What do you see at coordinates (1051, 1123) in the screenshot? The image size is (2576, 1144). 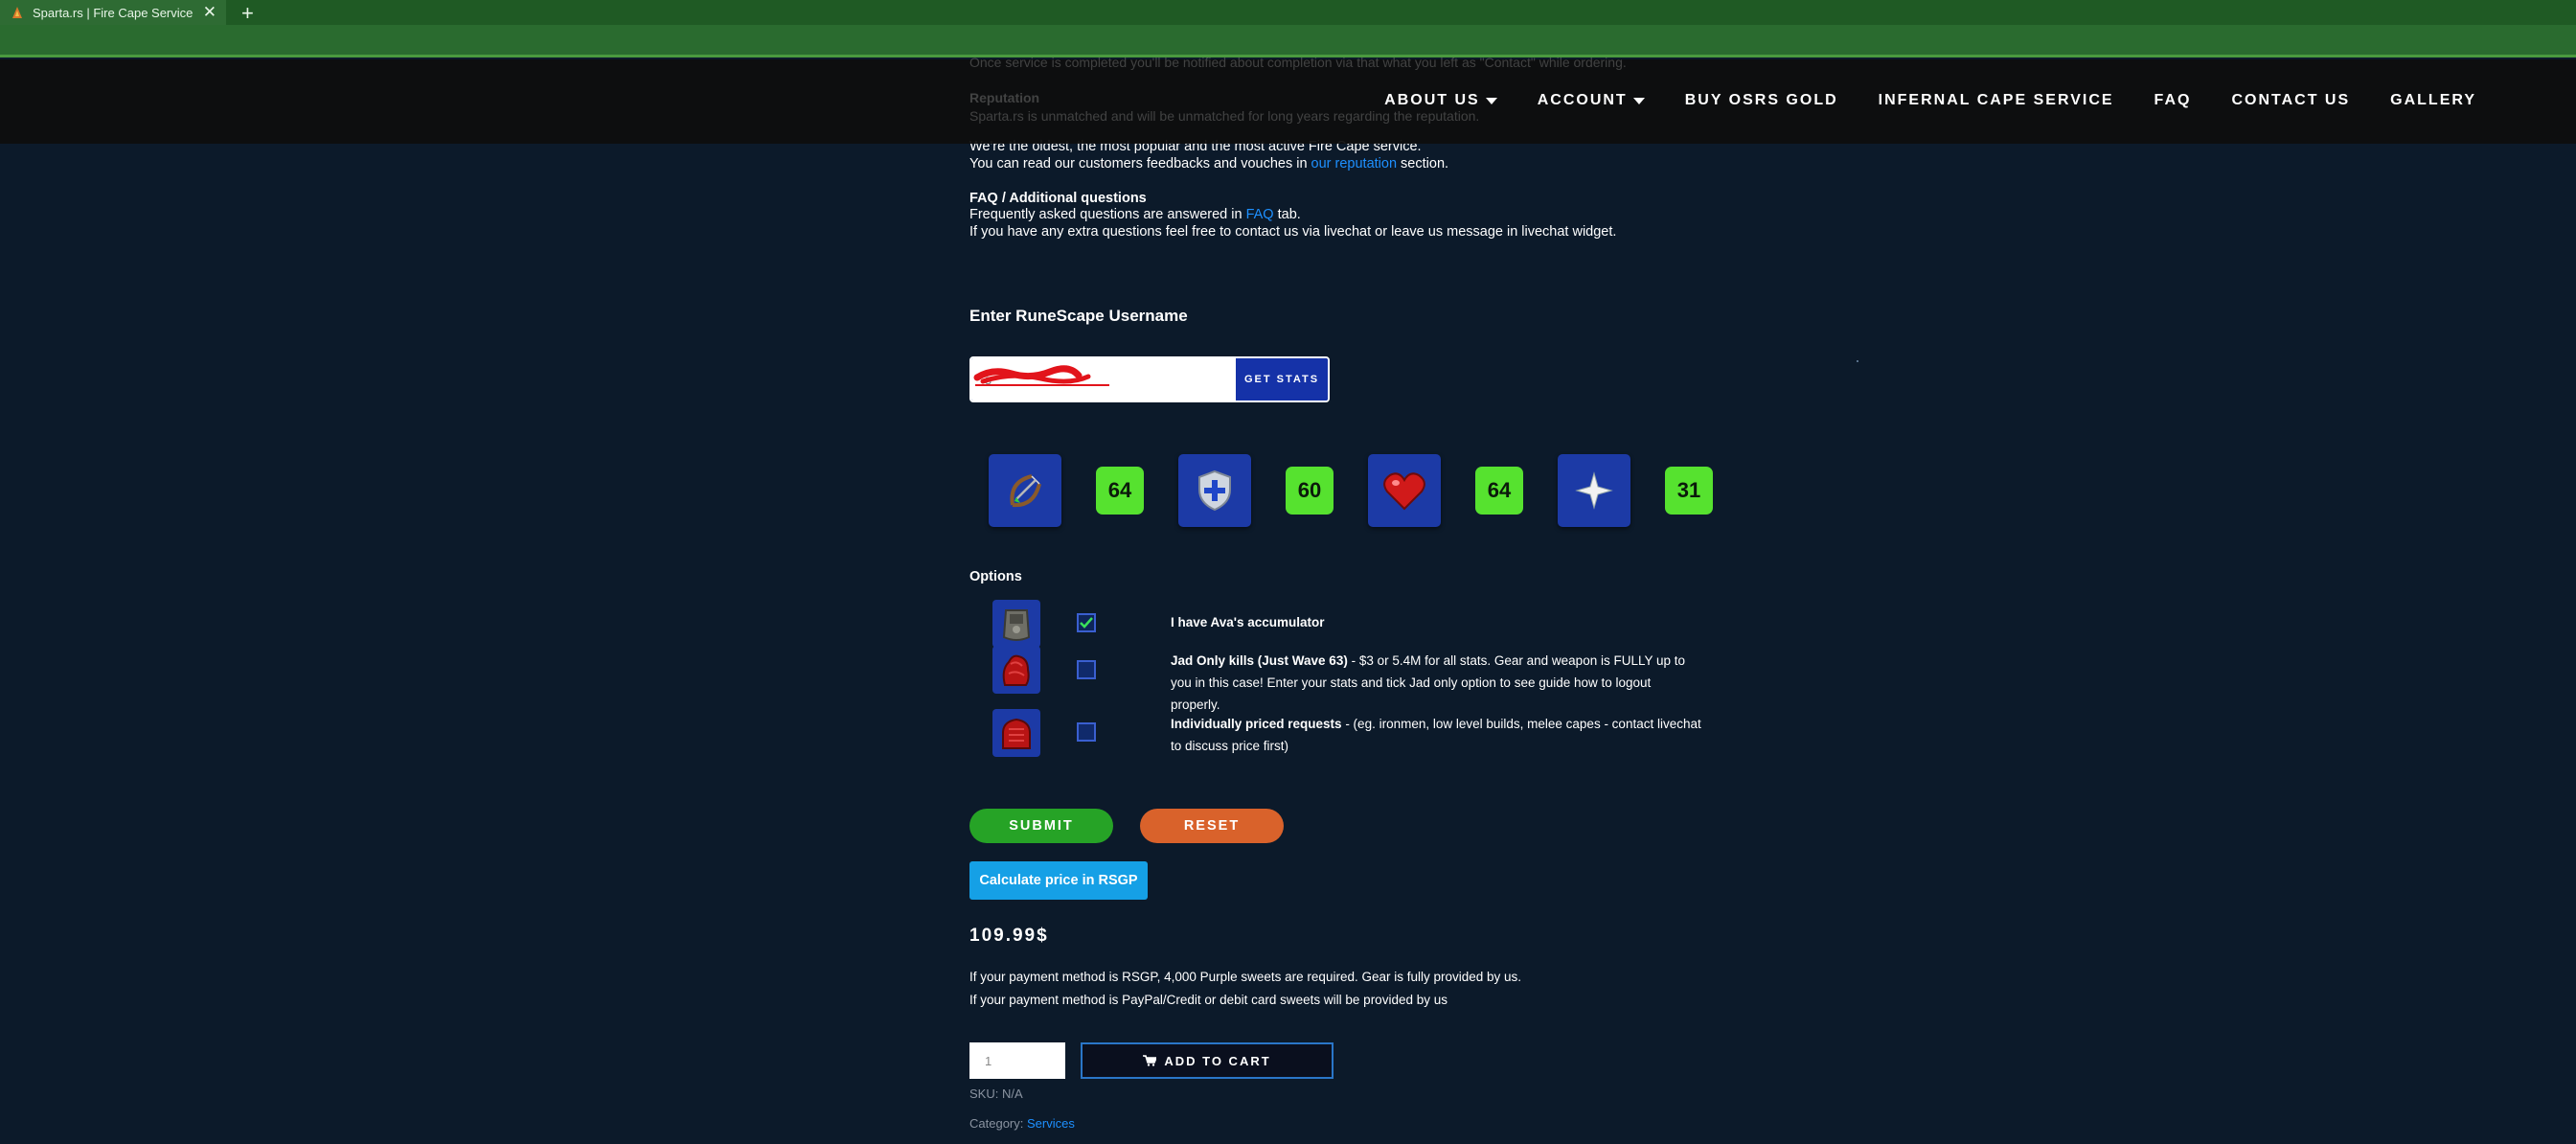 I see `category-link: Services` at bounding box center [1051, 1123].